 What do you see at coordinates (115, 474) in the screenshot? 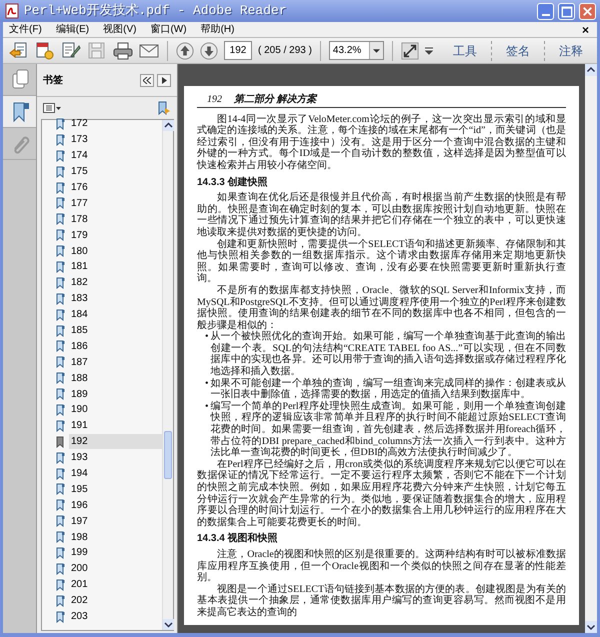
I see `bookmark-item: 194` at bounding box center [115, 474].